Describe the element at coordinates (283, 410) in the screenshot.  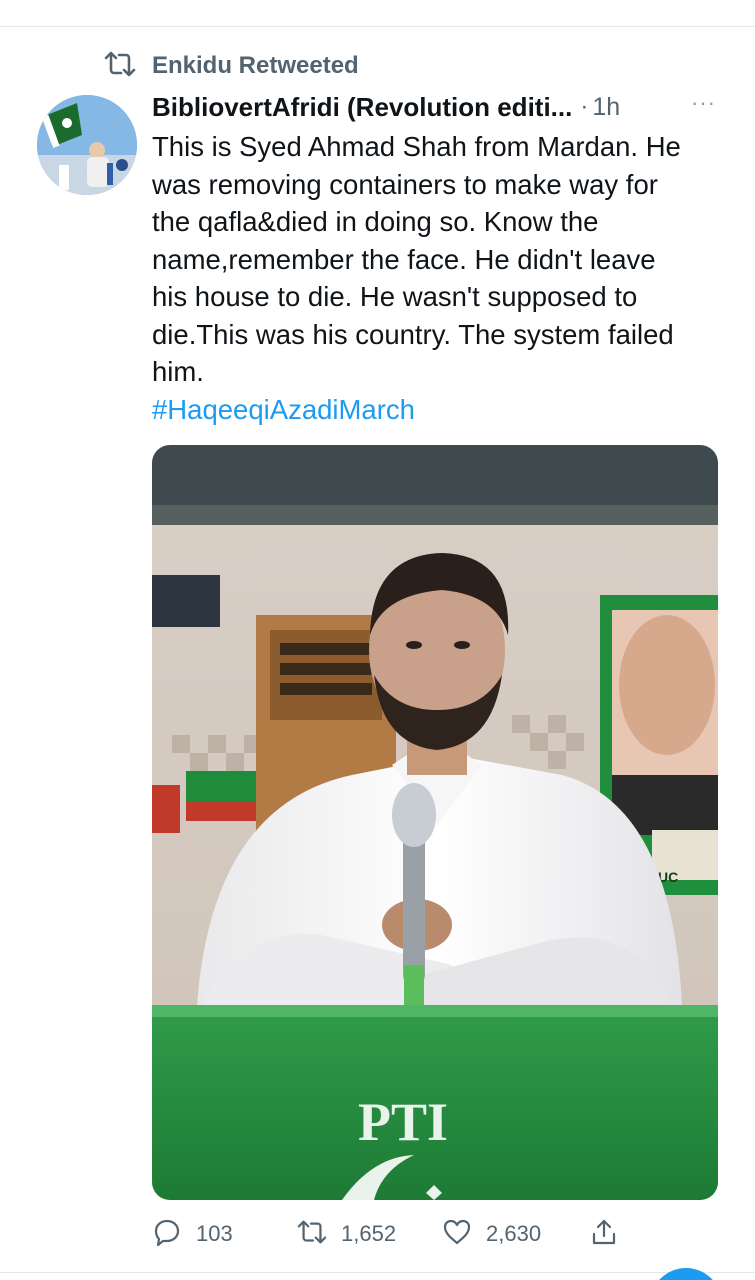
I see `hashtag-link: #HaqeeqiAzadiMarch` at that location.